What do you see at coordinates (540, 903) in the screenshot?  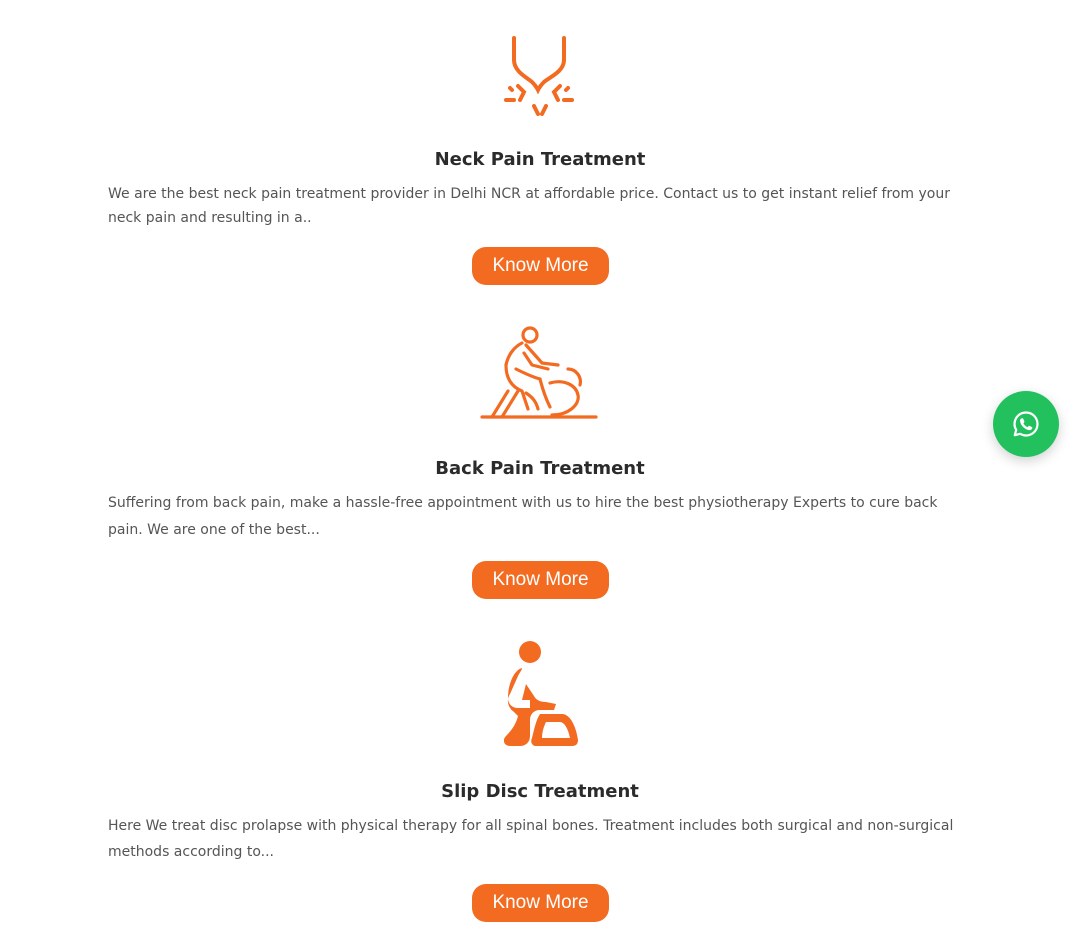 I see `know-more-button: Know More` at bounding box center [540, 903].